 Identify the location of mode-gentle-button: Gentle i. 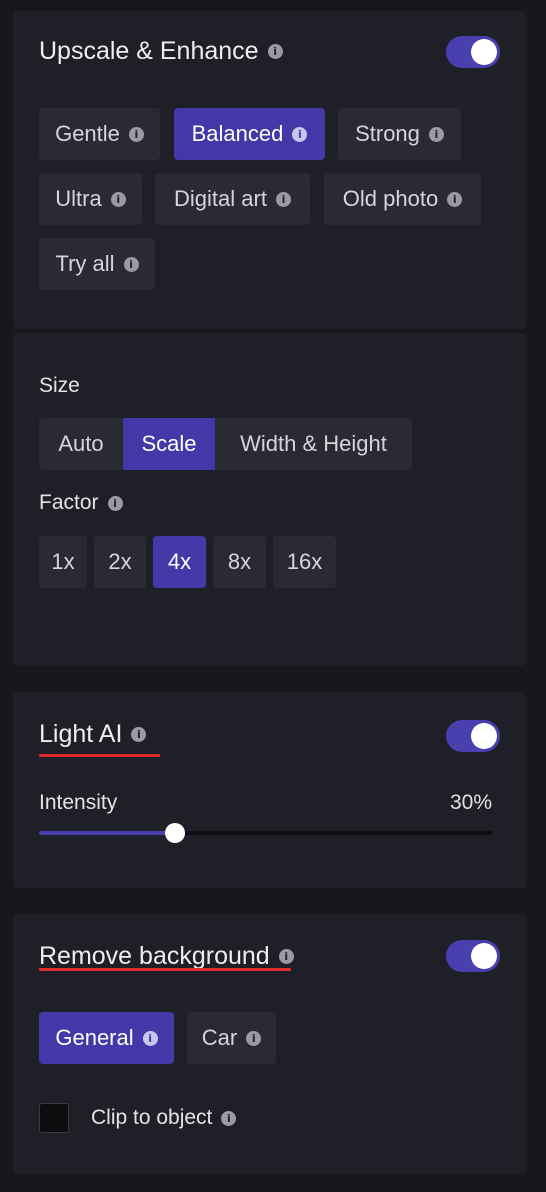
(99, 134).